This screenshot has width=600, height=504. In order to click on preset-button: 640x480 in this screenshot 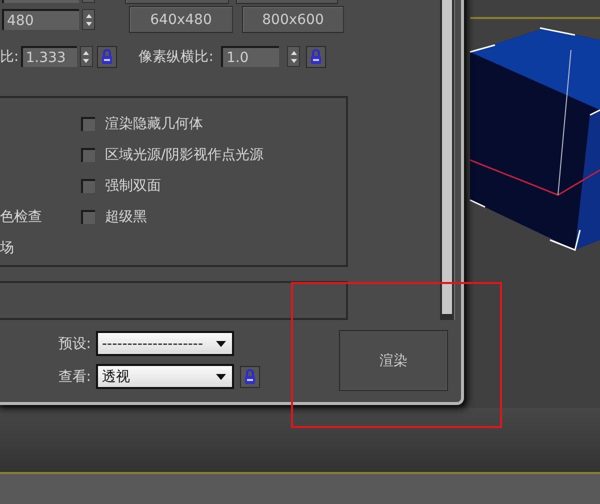, I will do `click(181, 20)`.